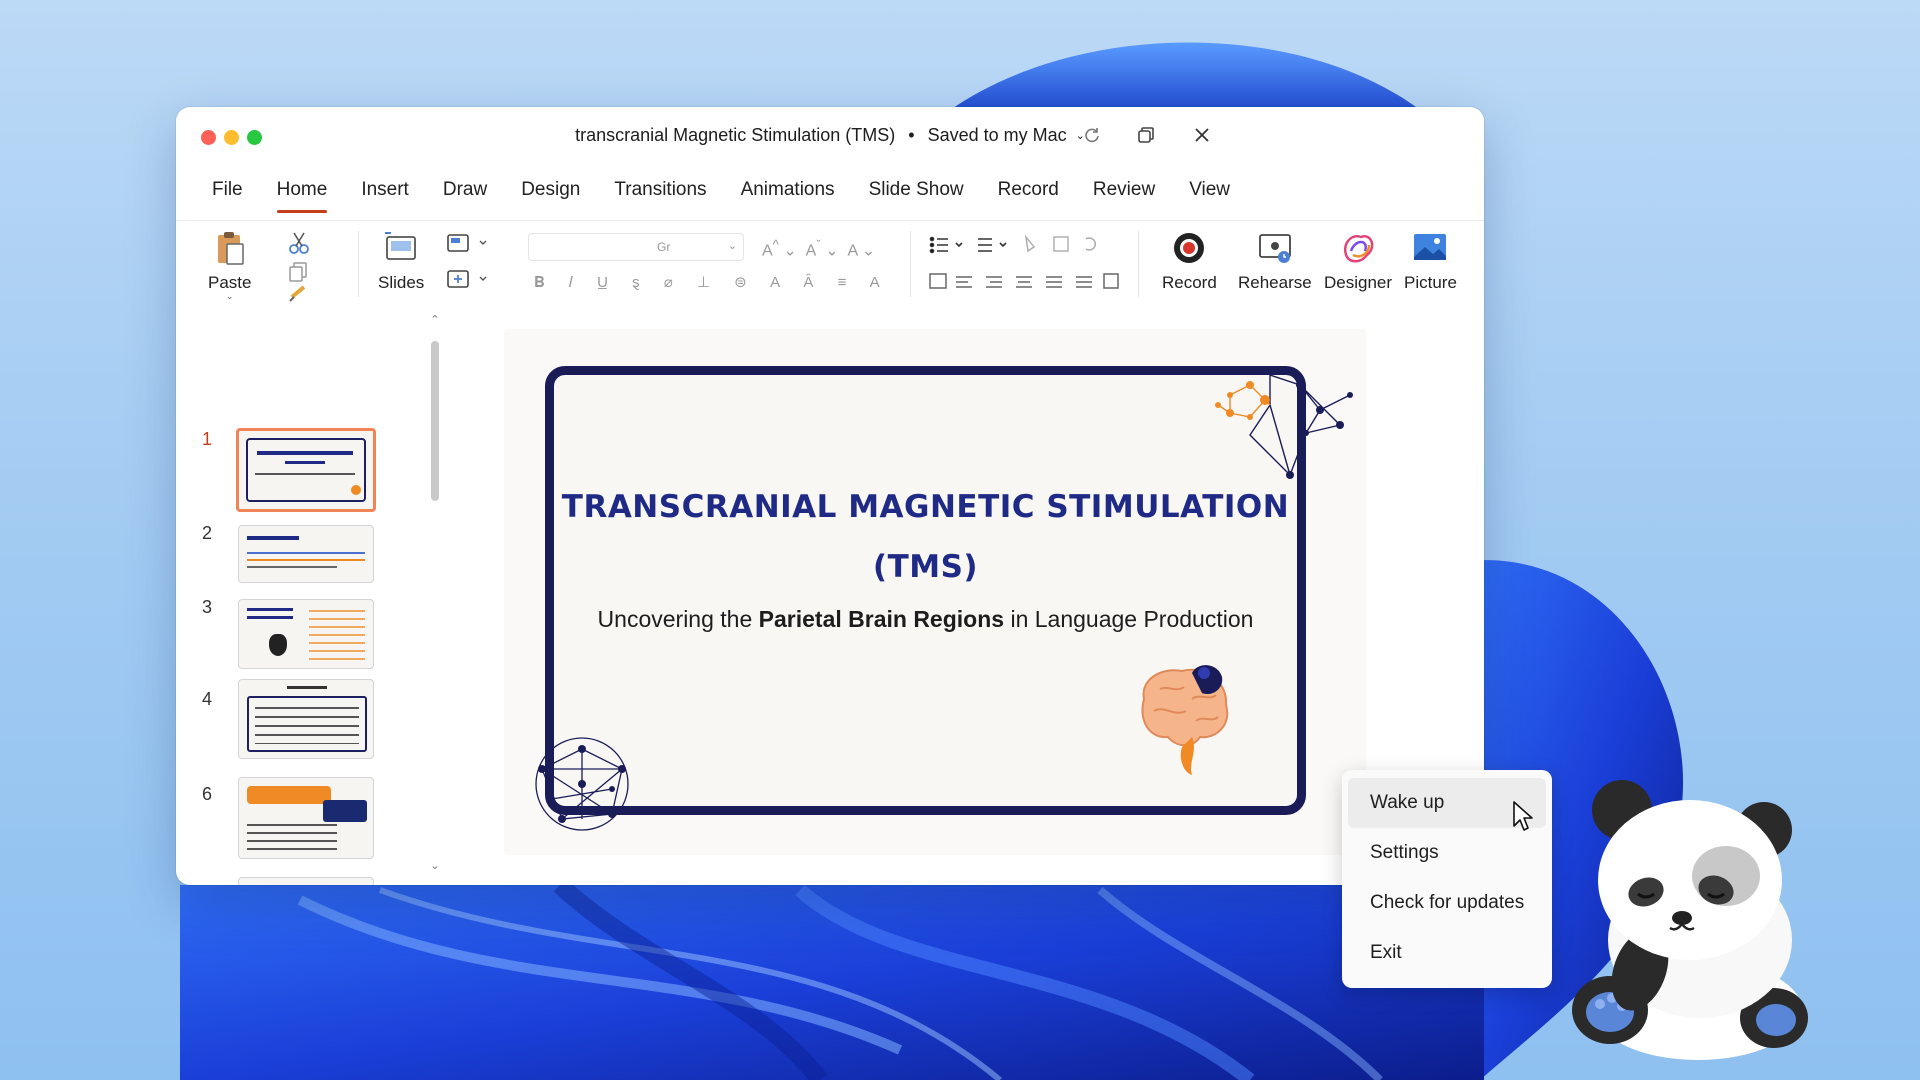  Describe the element at coordinates (465, 199) in the screenshot. I see `tab-draw: Draw` at that location.